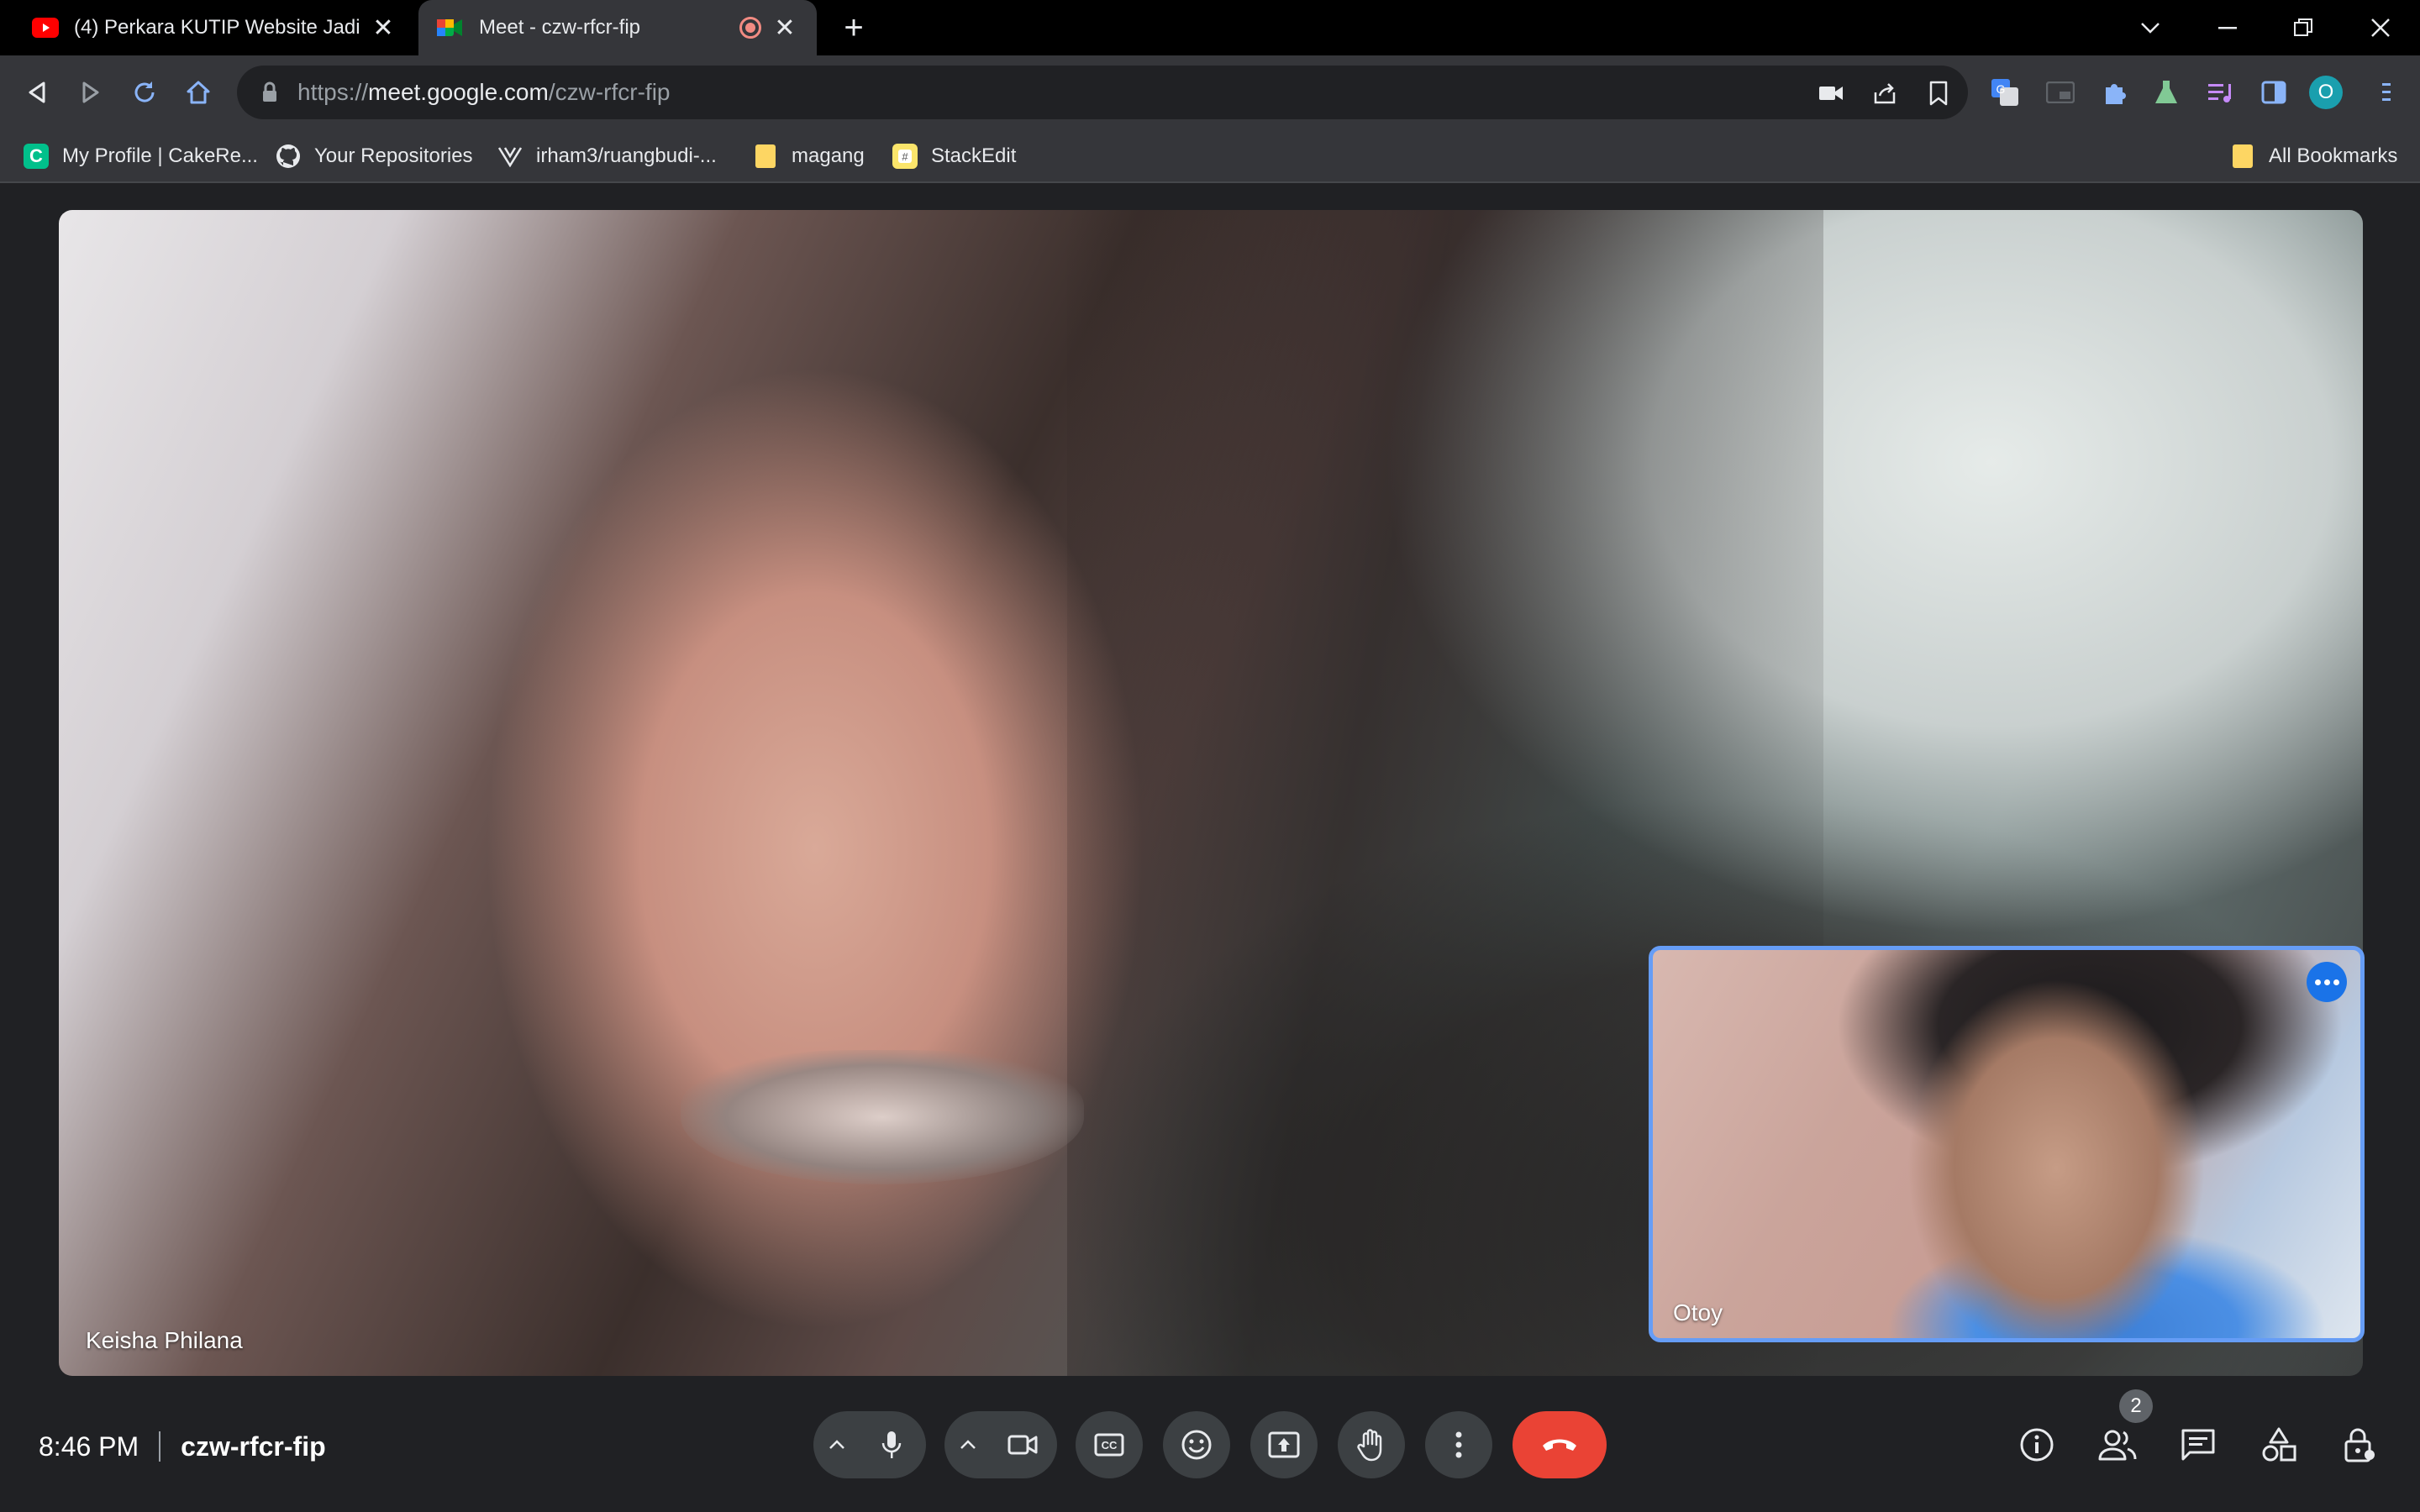 The image size is (2420, 1512). What do you see at coordinates (2150, 27) in the screenshot?
I see `tab-search-chevron-icon` at bounding box center [2150, 27].